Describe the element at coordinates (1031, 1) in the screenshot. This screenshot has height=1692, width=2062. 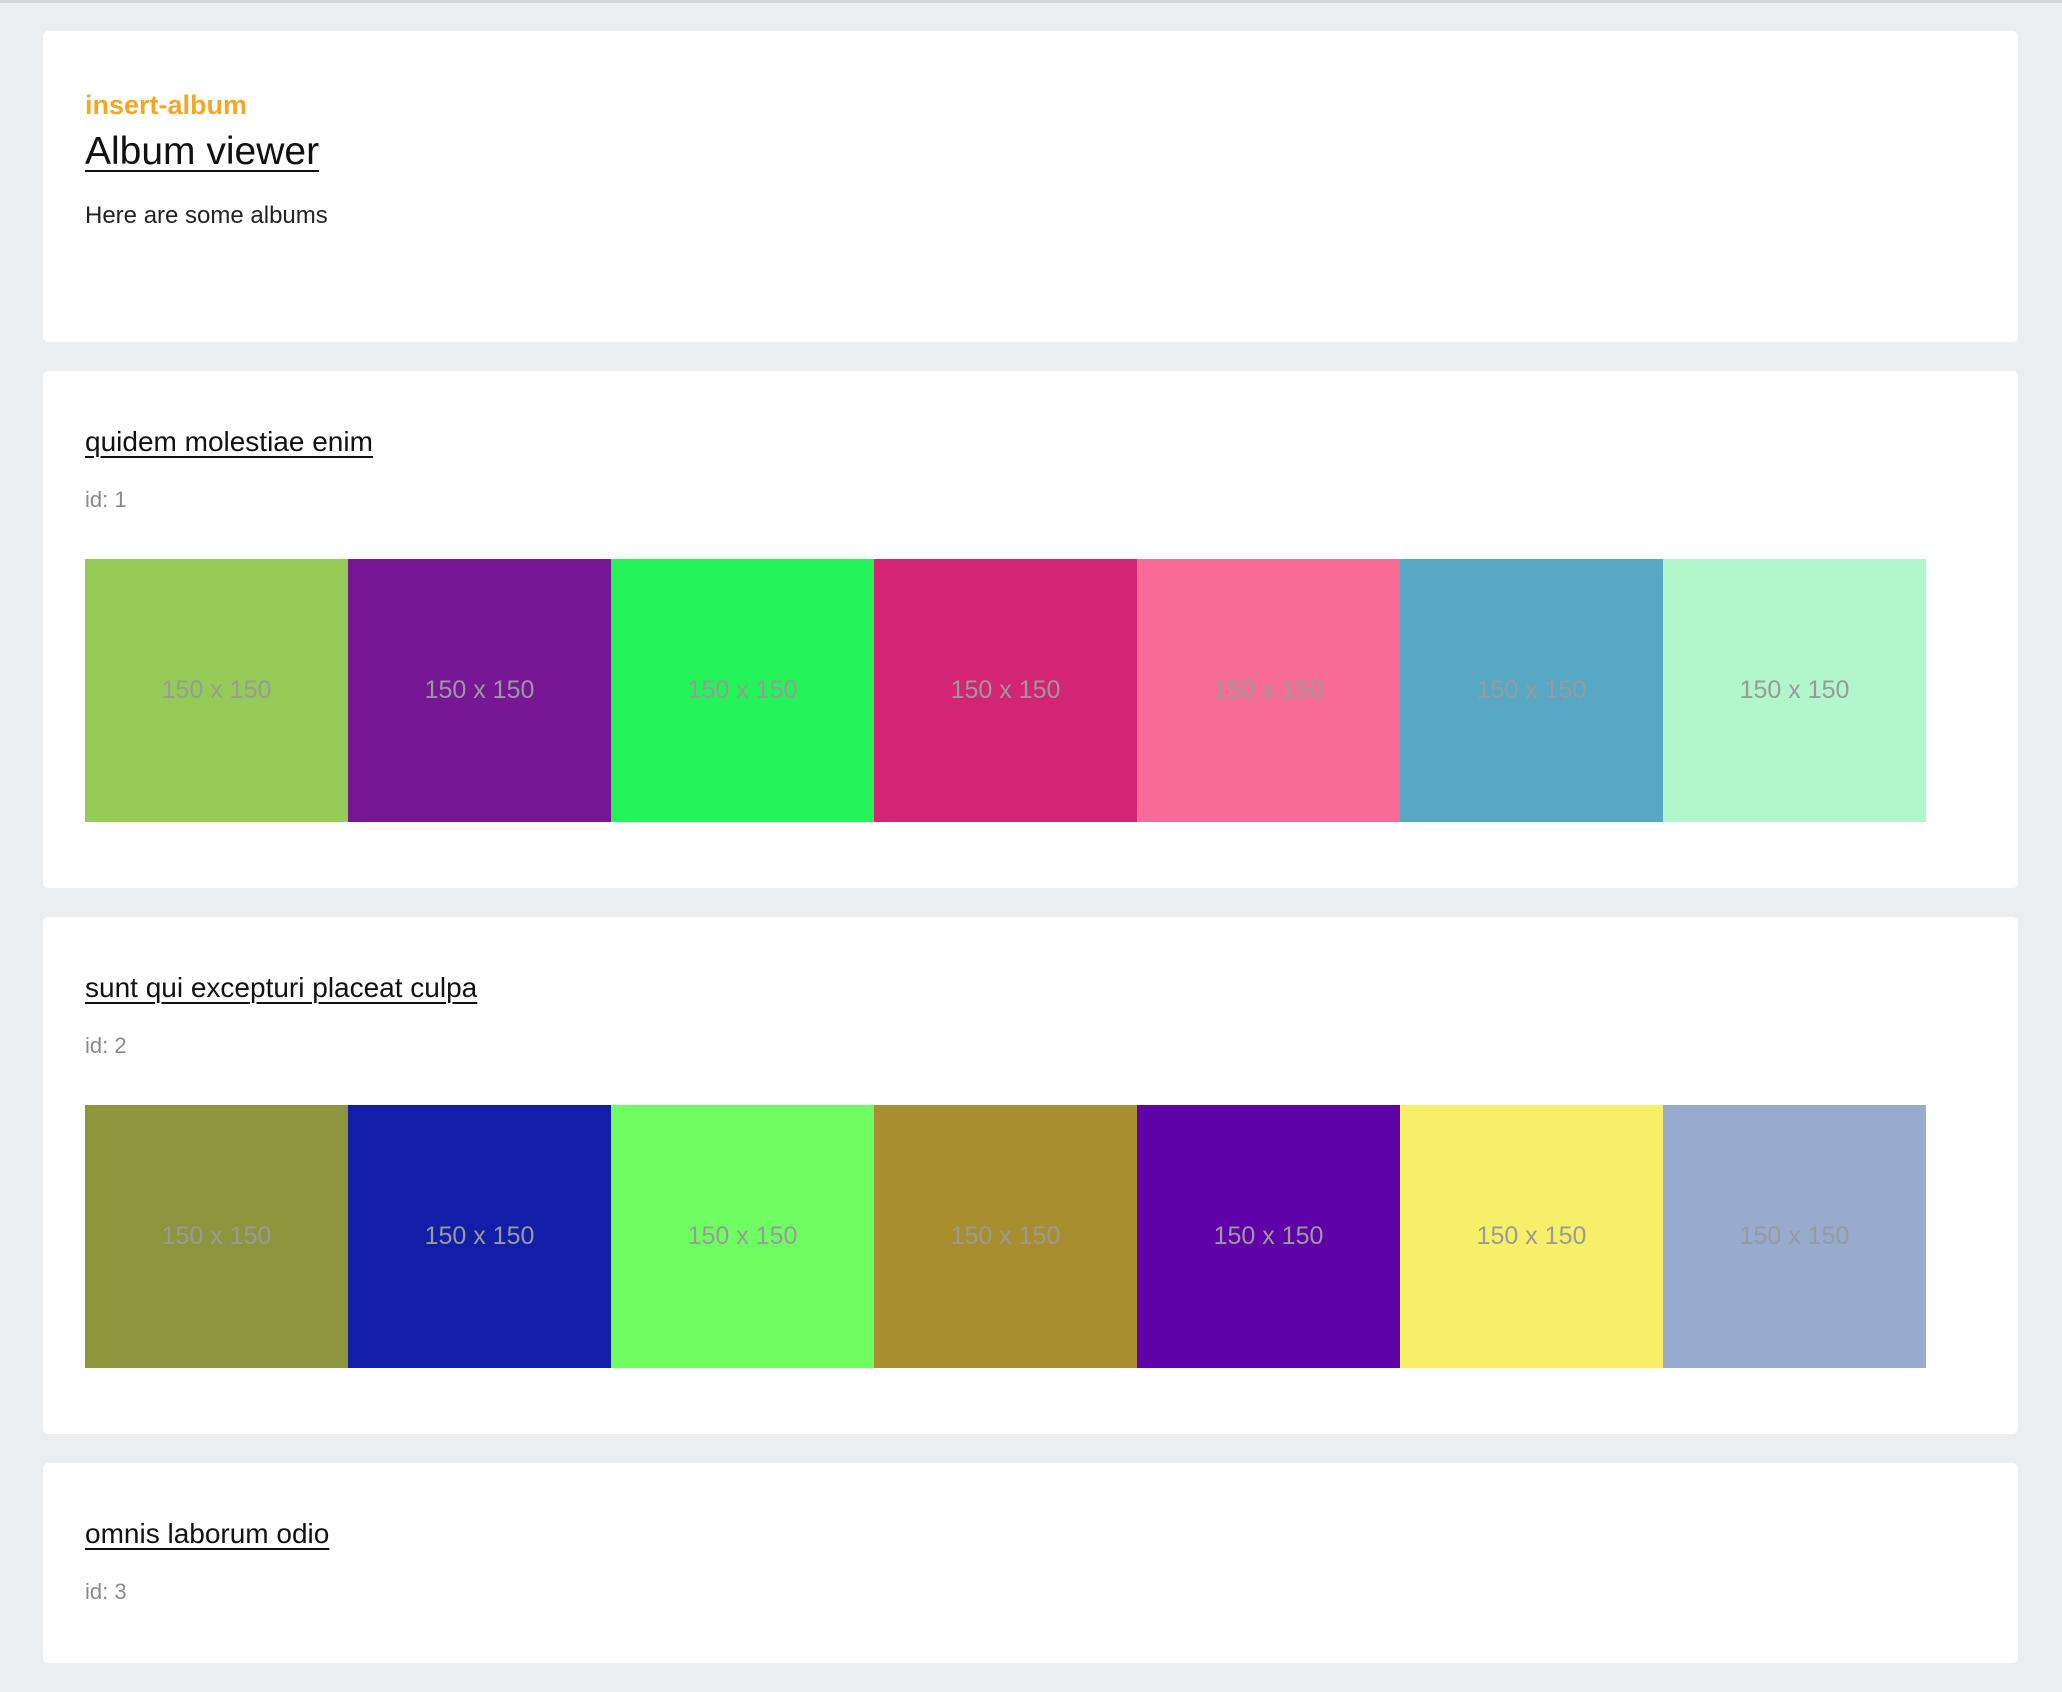
I see `window-top-border` at that location.